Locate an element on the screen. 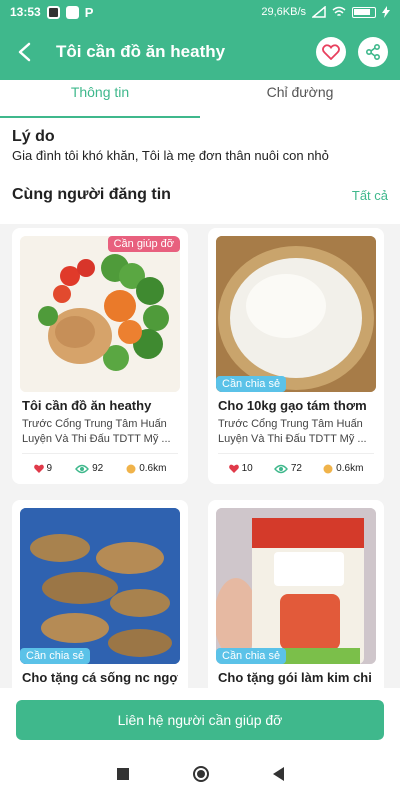 This screenshot has height=800, width=400. views-stat: 72 is located at coordinates (287, 468).